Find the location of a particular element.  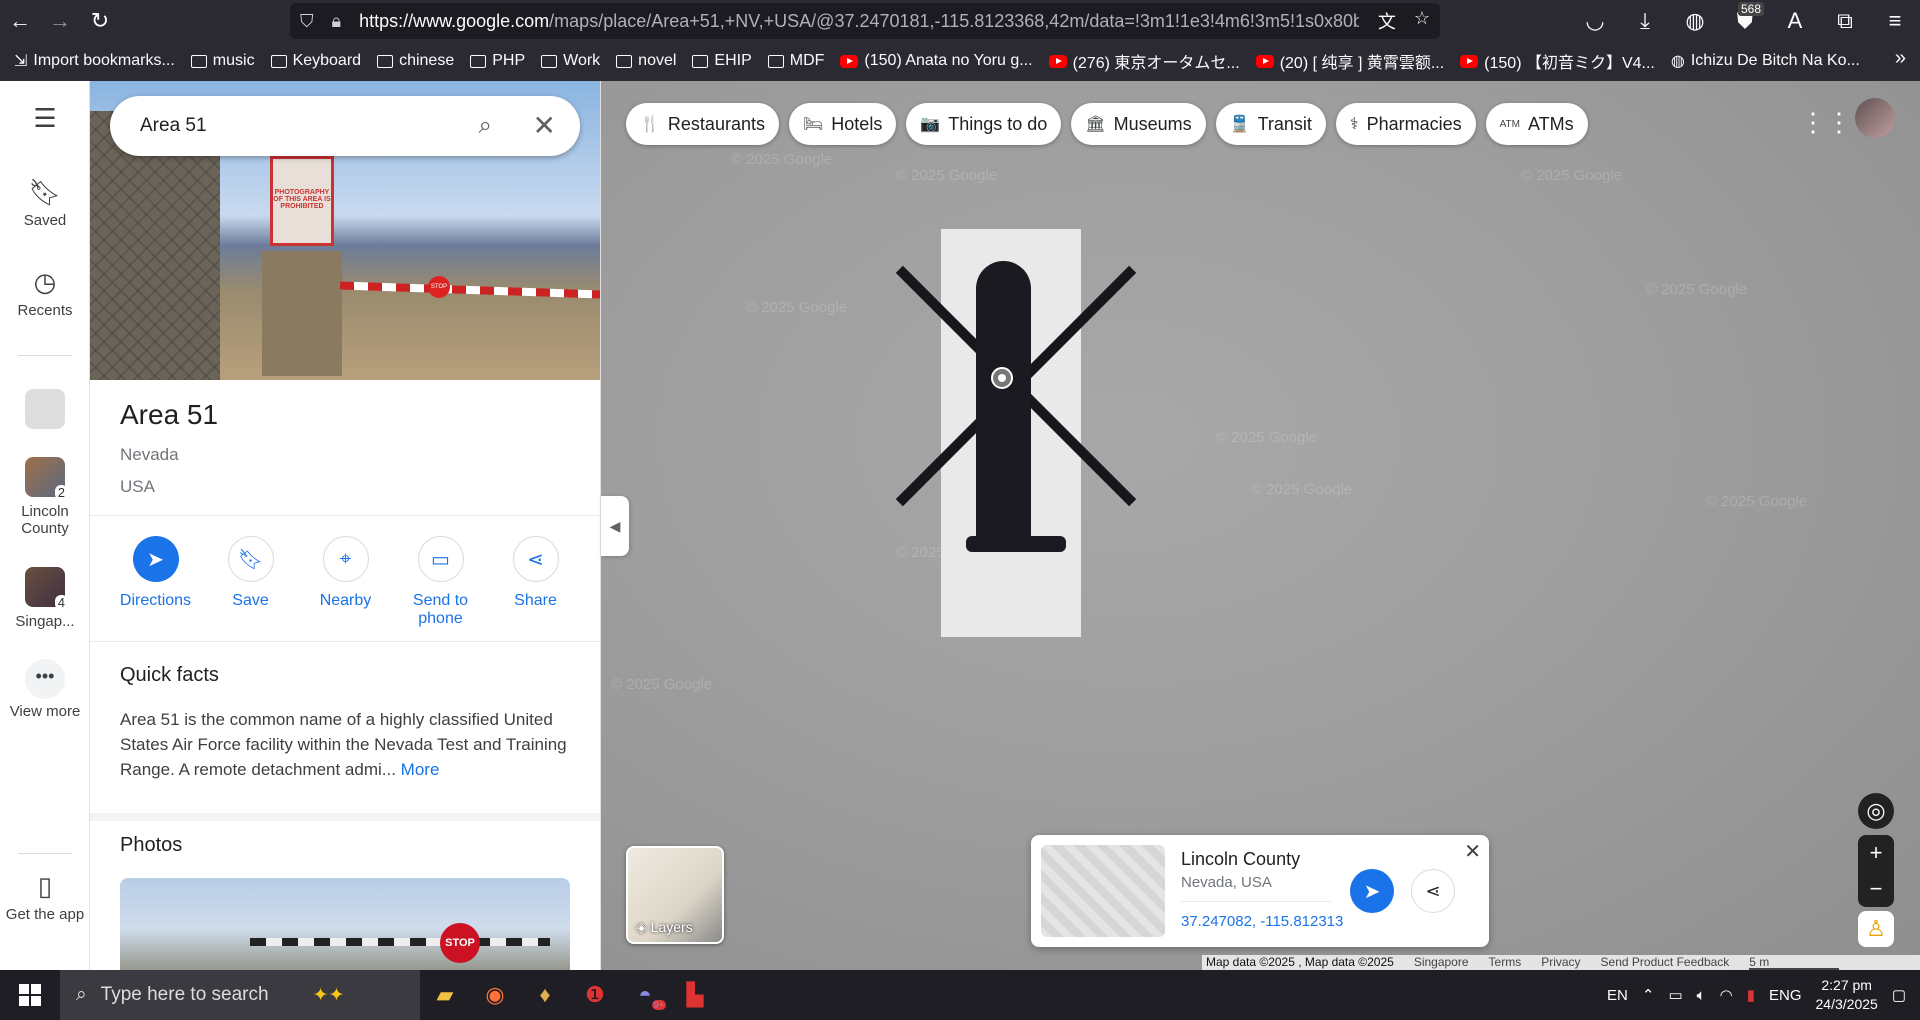

wifi-icon: ◠ is located at coordinates (1726, 995).